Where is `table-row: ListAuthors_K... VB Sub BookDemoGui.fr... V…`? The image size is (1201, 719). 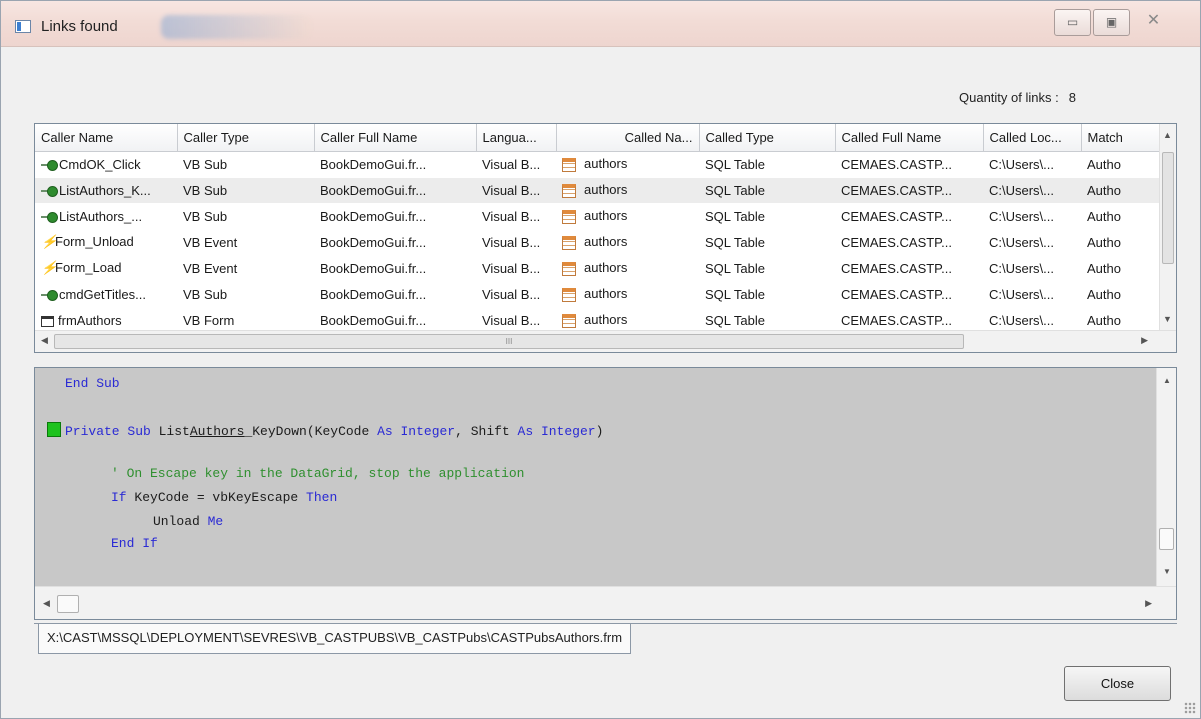 table-row: ListAuthors_K... VB Sub BookDemoGui.fr... V… is located at coordinates (597, 190).